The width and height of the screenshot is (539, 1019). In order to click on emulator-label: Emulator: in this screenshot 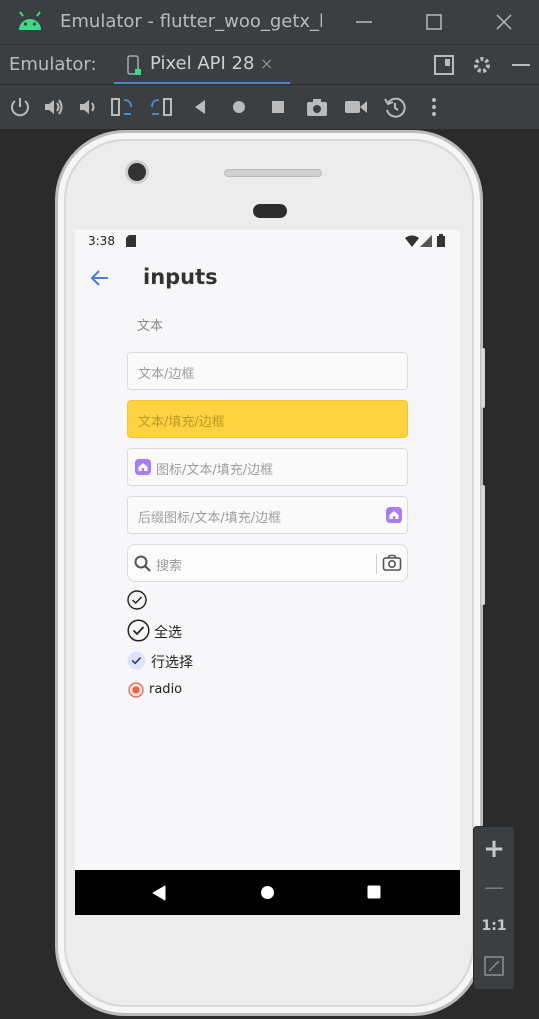, I will do `click(53, 64)`.